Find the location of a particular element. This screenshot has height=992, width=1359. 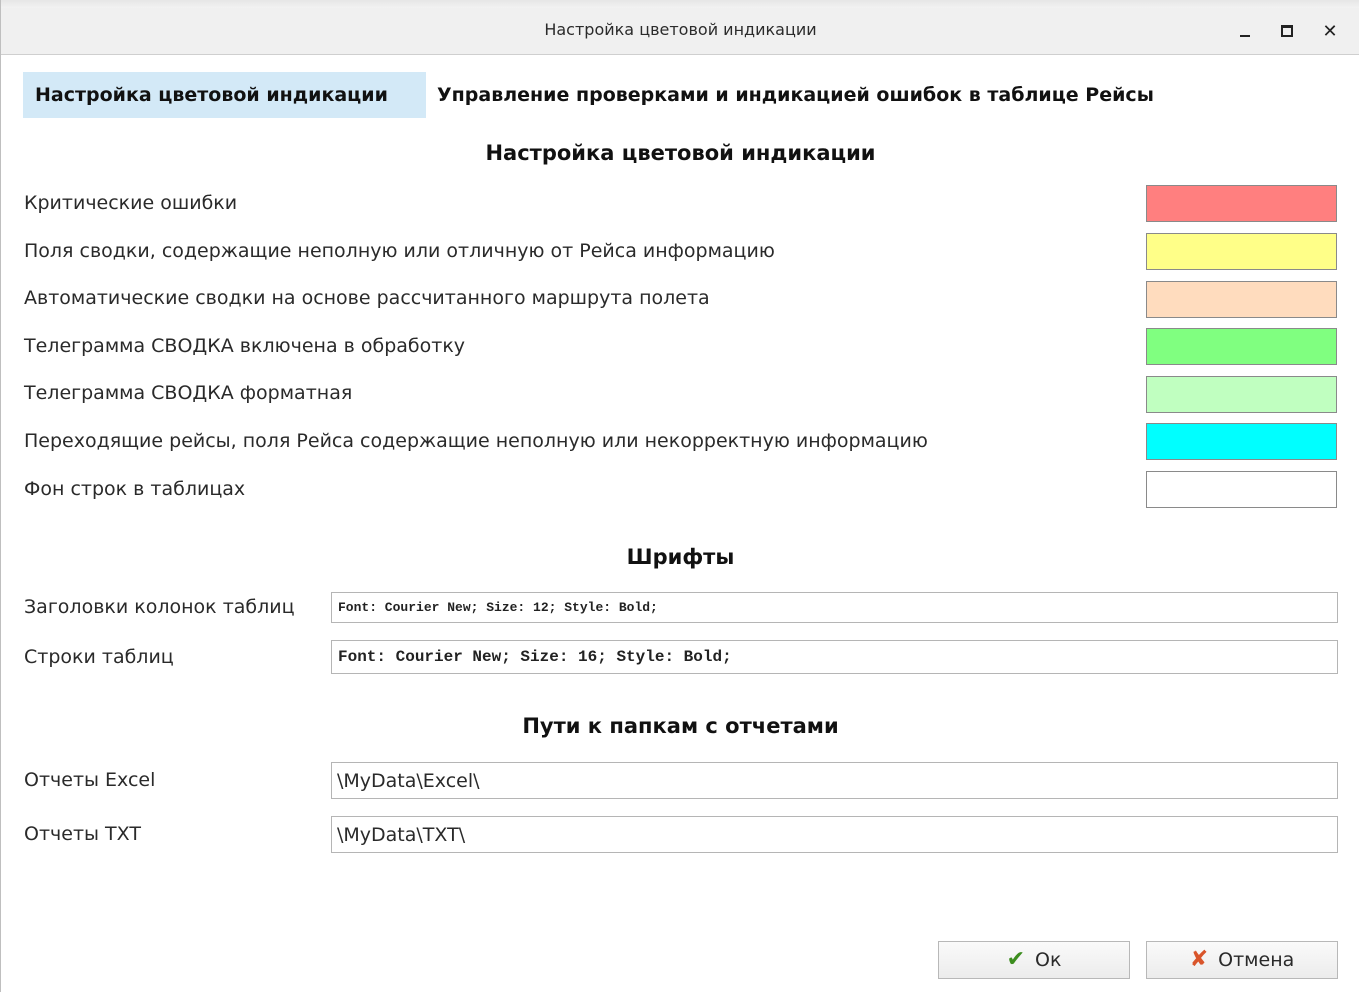

header-font-label: Заголовки колонок таблиц is located at coordinates (159, 607).